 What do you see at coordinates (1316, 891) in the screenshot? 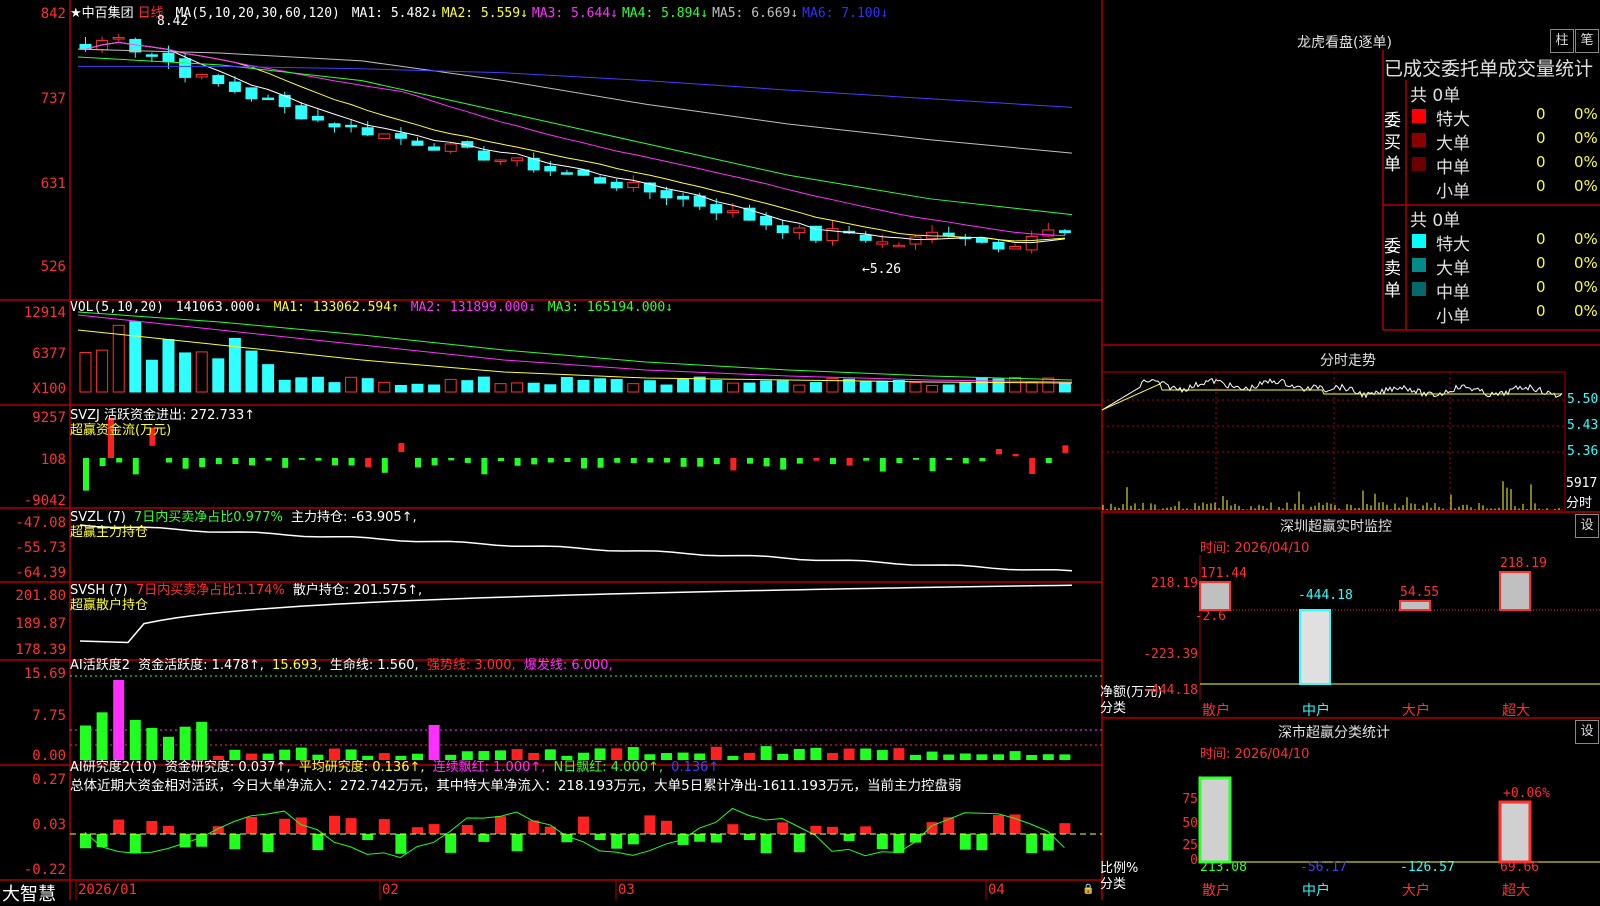
I see `sh-cat-1: 中户` at bounding box center [1316, 891].